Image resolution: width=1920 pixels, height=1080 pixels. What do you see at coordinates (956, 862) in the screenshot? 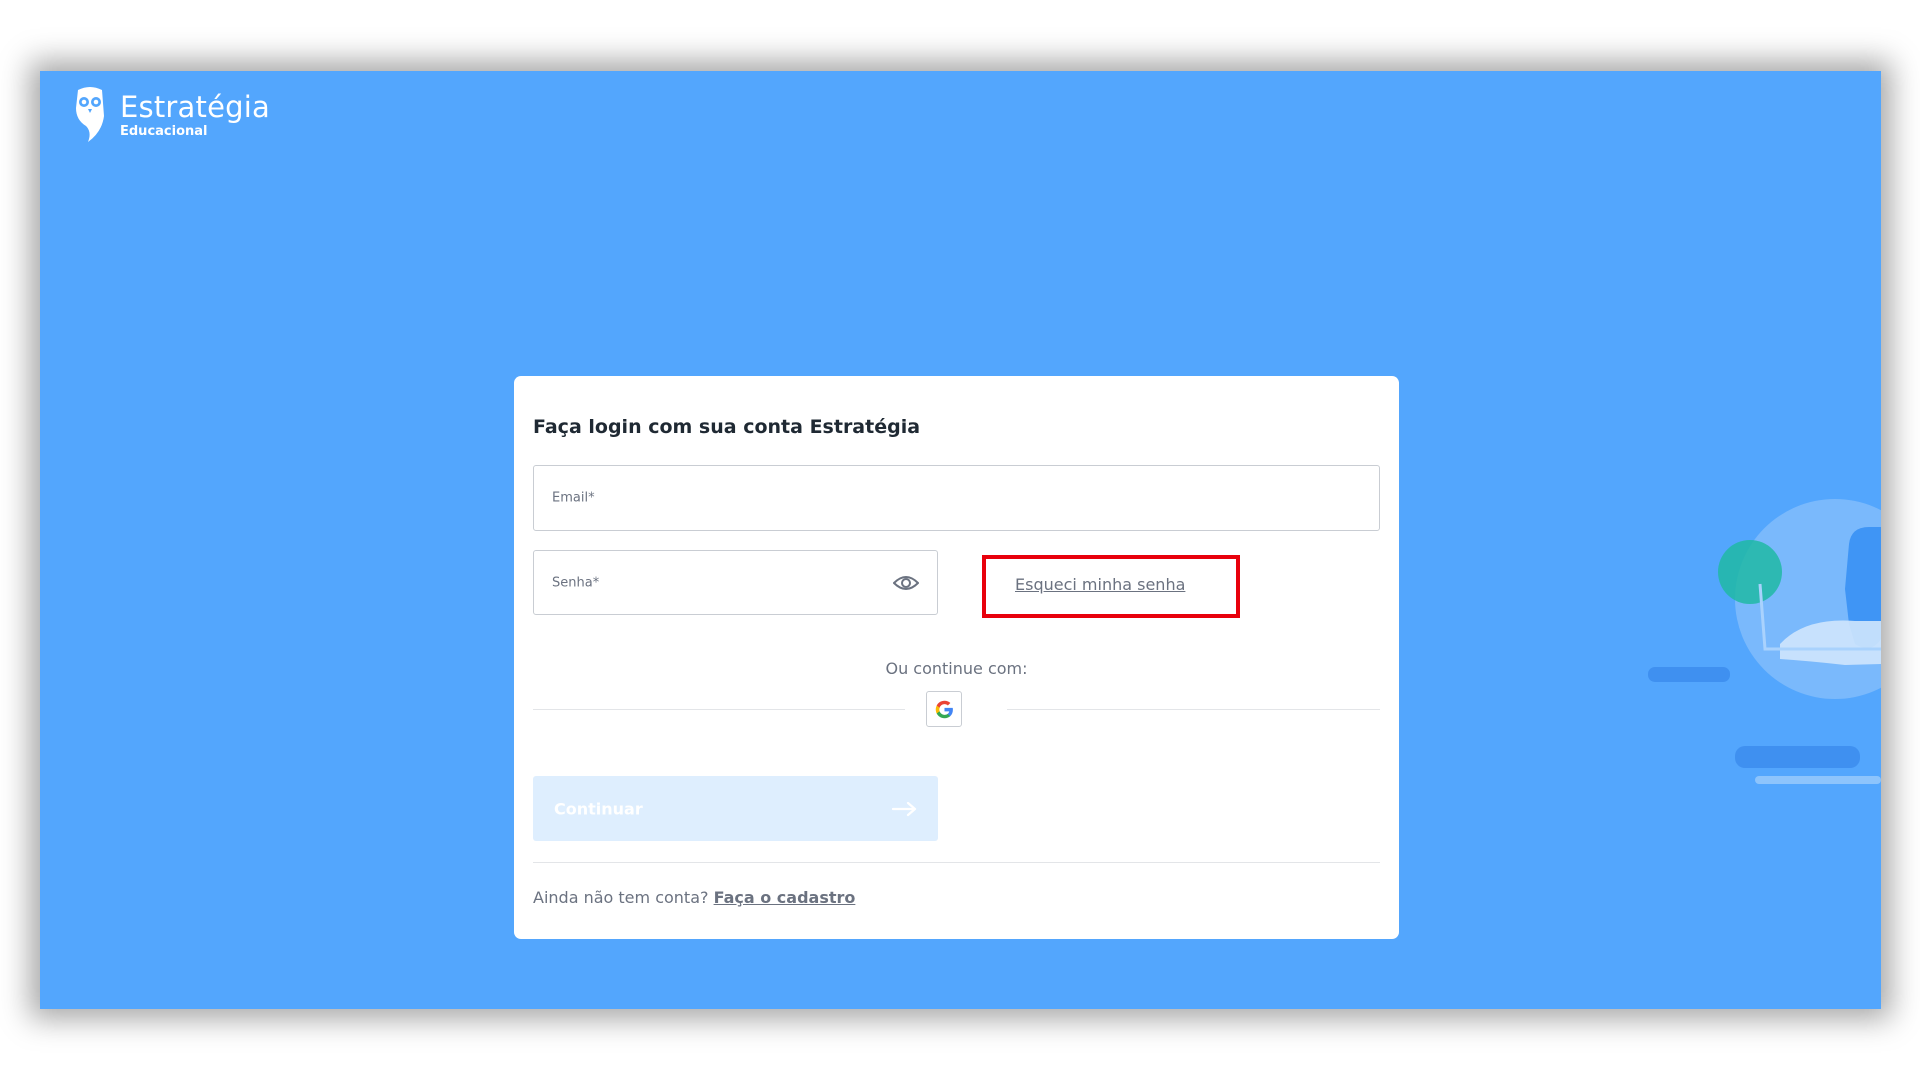
I see `card-divider` at bounding box center [956, 862].